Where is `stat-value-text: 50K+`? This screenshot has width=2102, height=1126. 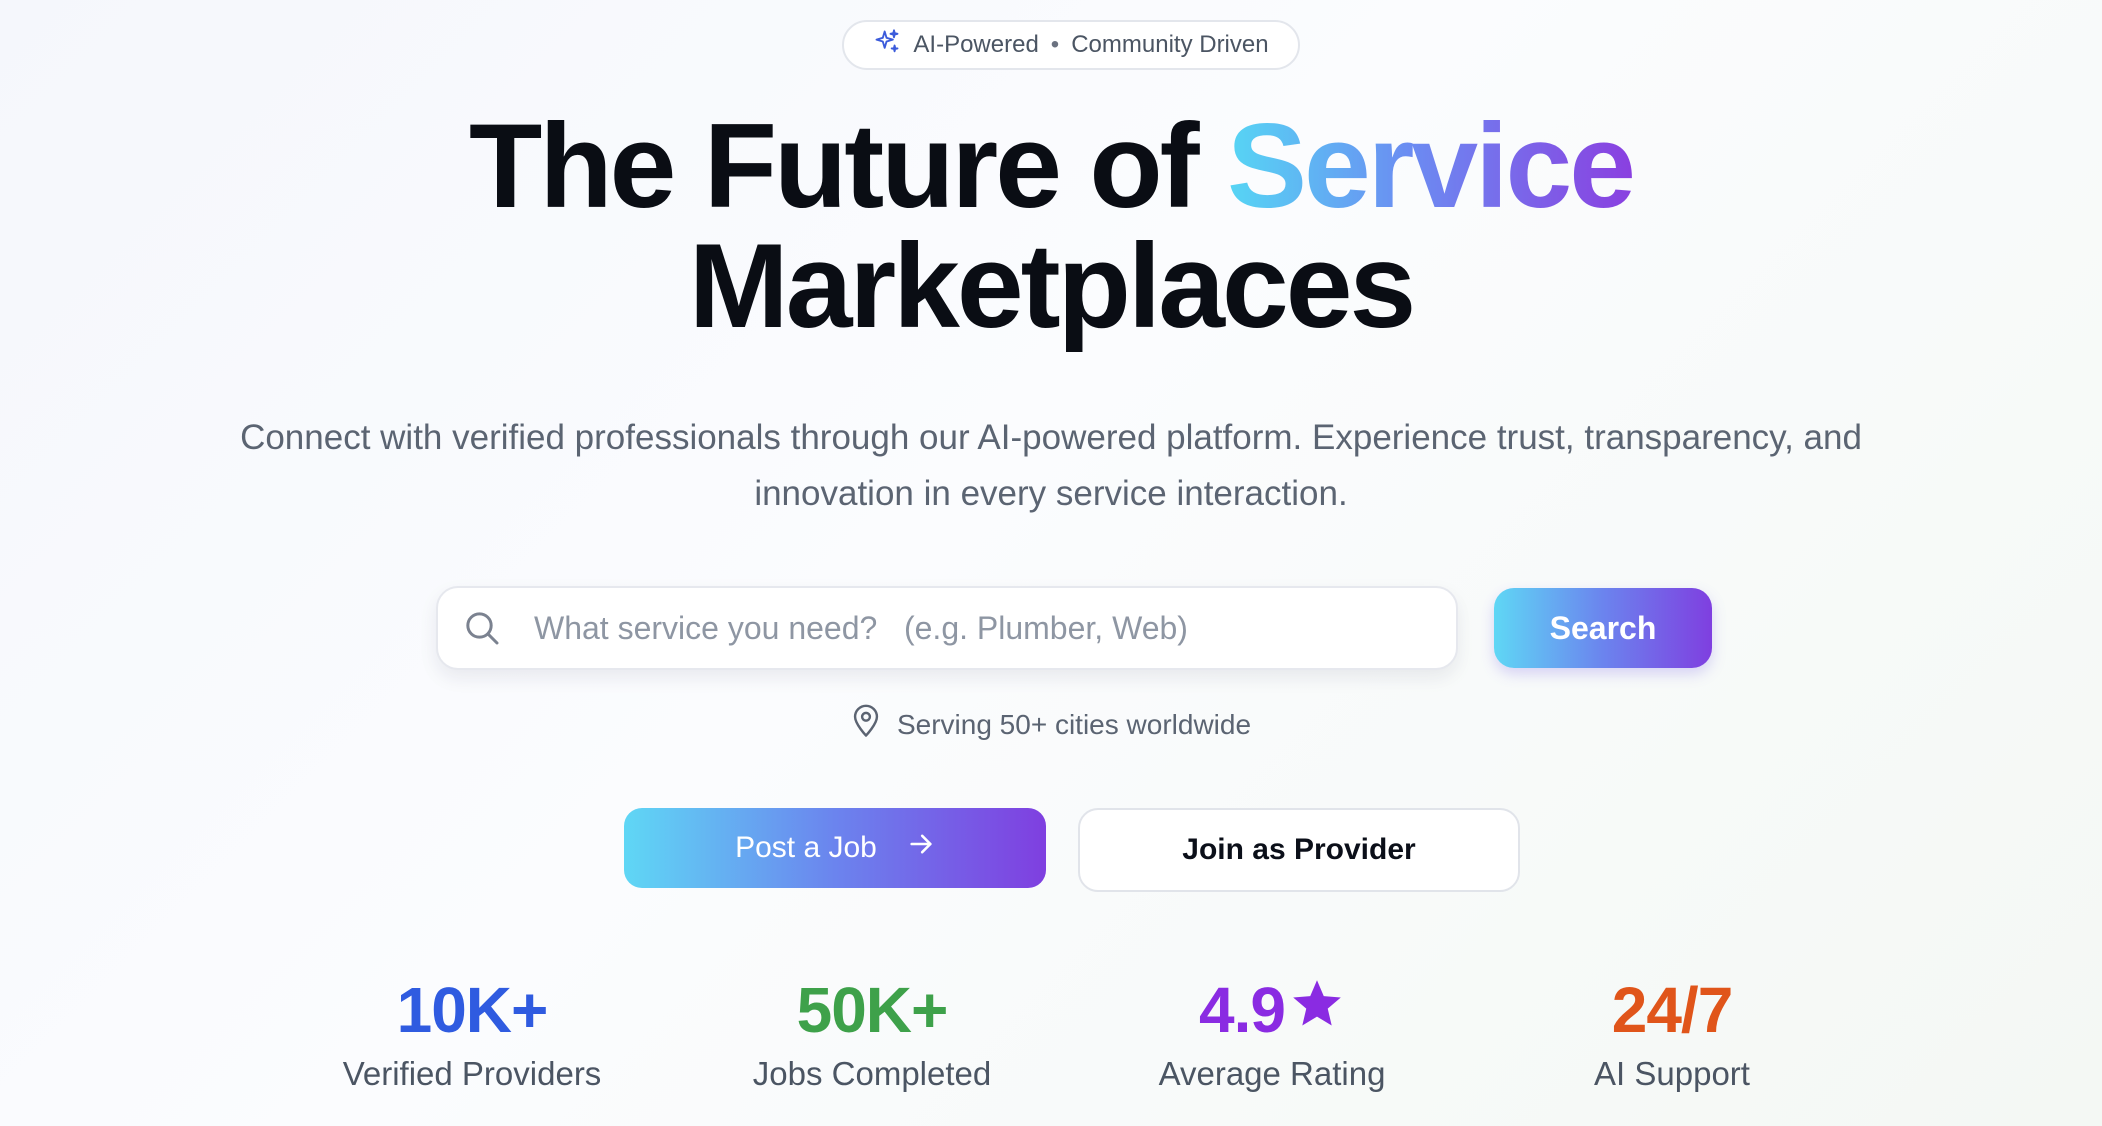 stat-value-text: 50K+ is located at coordinates (872, 1010).